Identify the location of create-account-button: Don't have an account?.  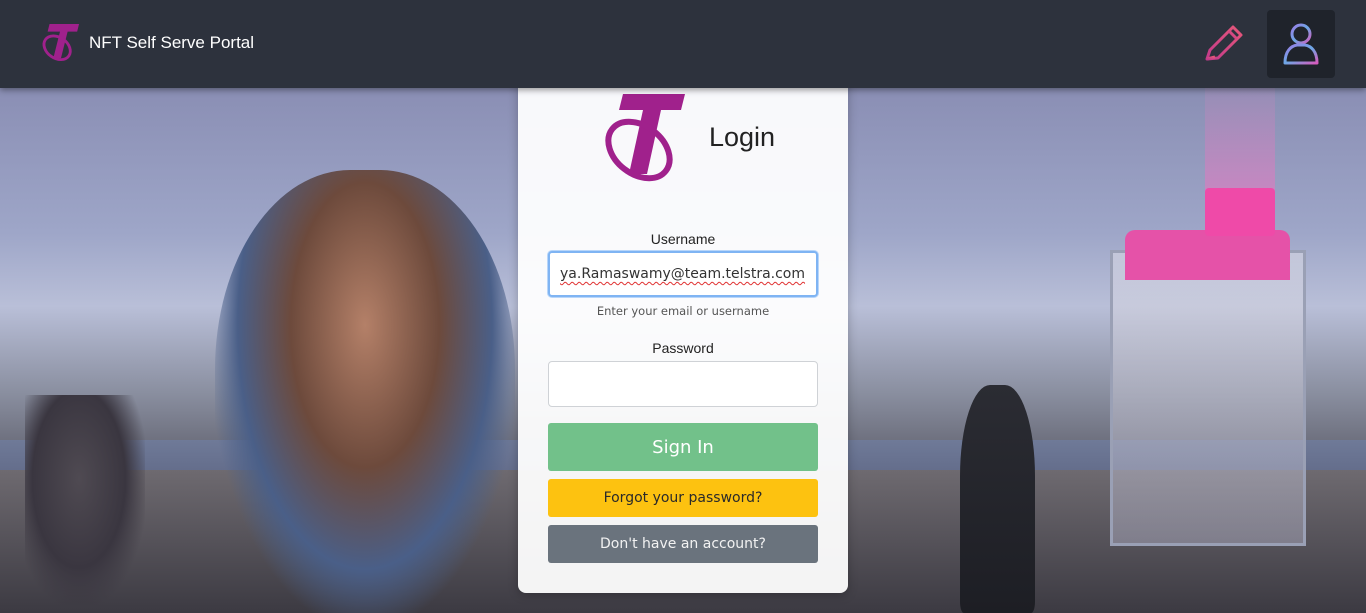
(683, 544).